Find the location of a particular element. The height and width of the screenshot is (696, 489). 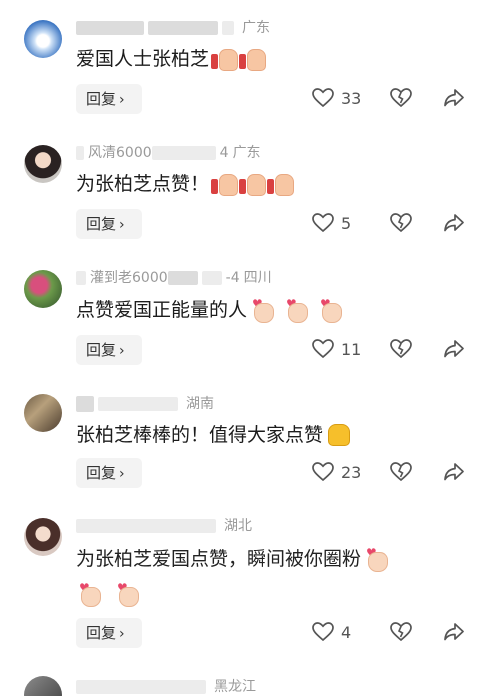

like-count: 33 is located at coordinates (351, 98).